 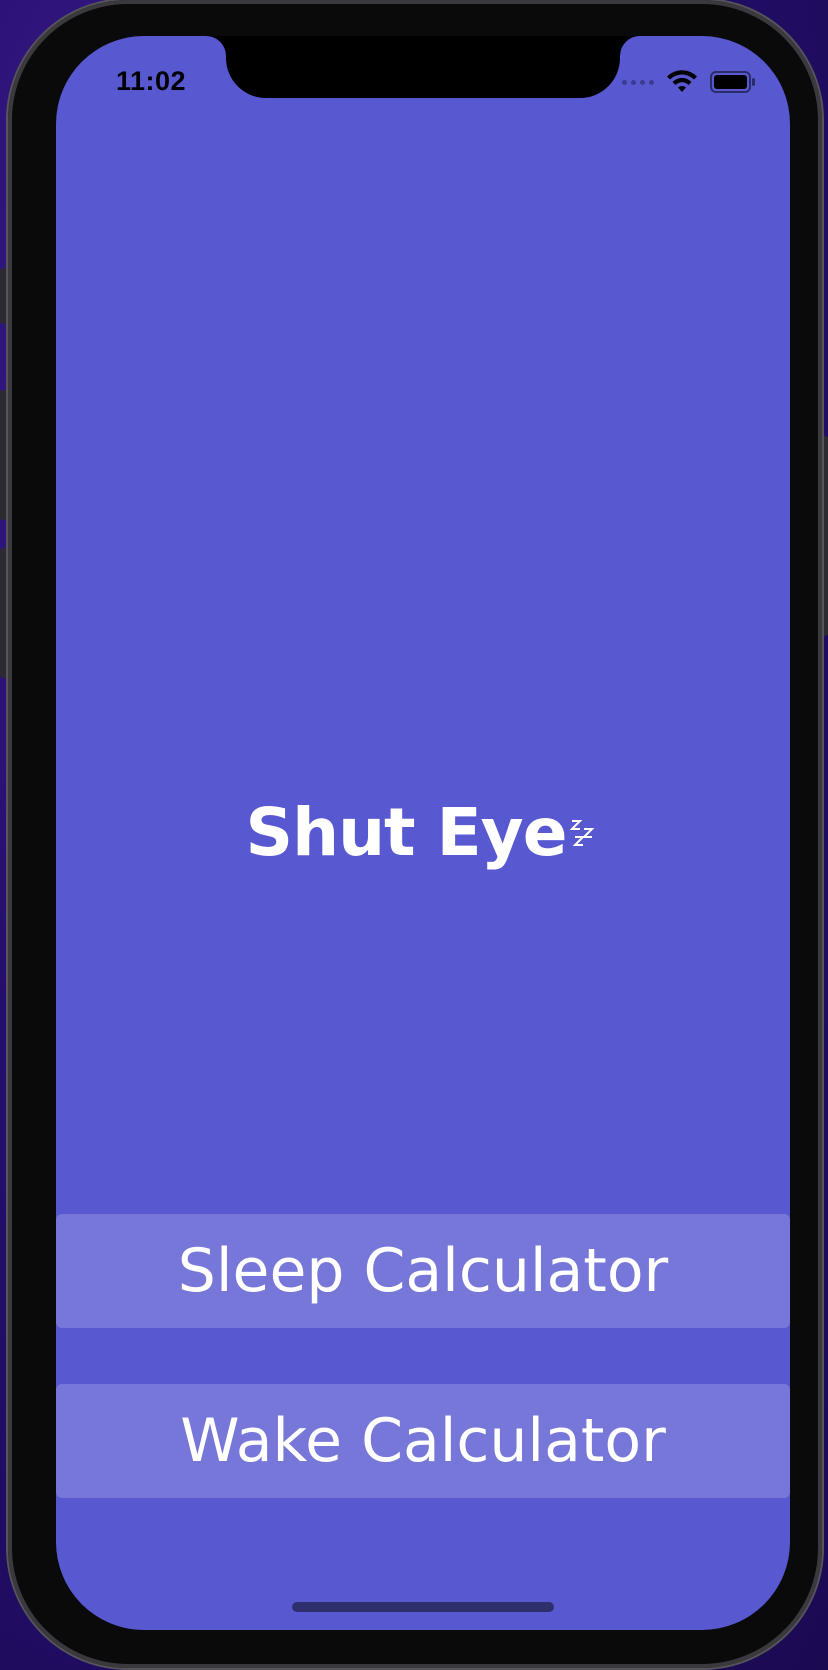 I want to click on status-time: 11:02, so click(x=151, y=81).